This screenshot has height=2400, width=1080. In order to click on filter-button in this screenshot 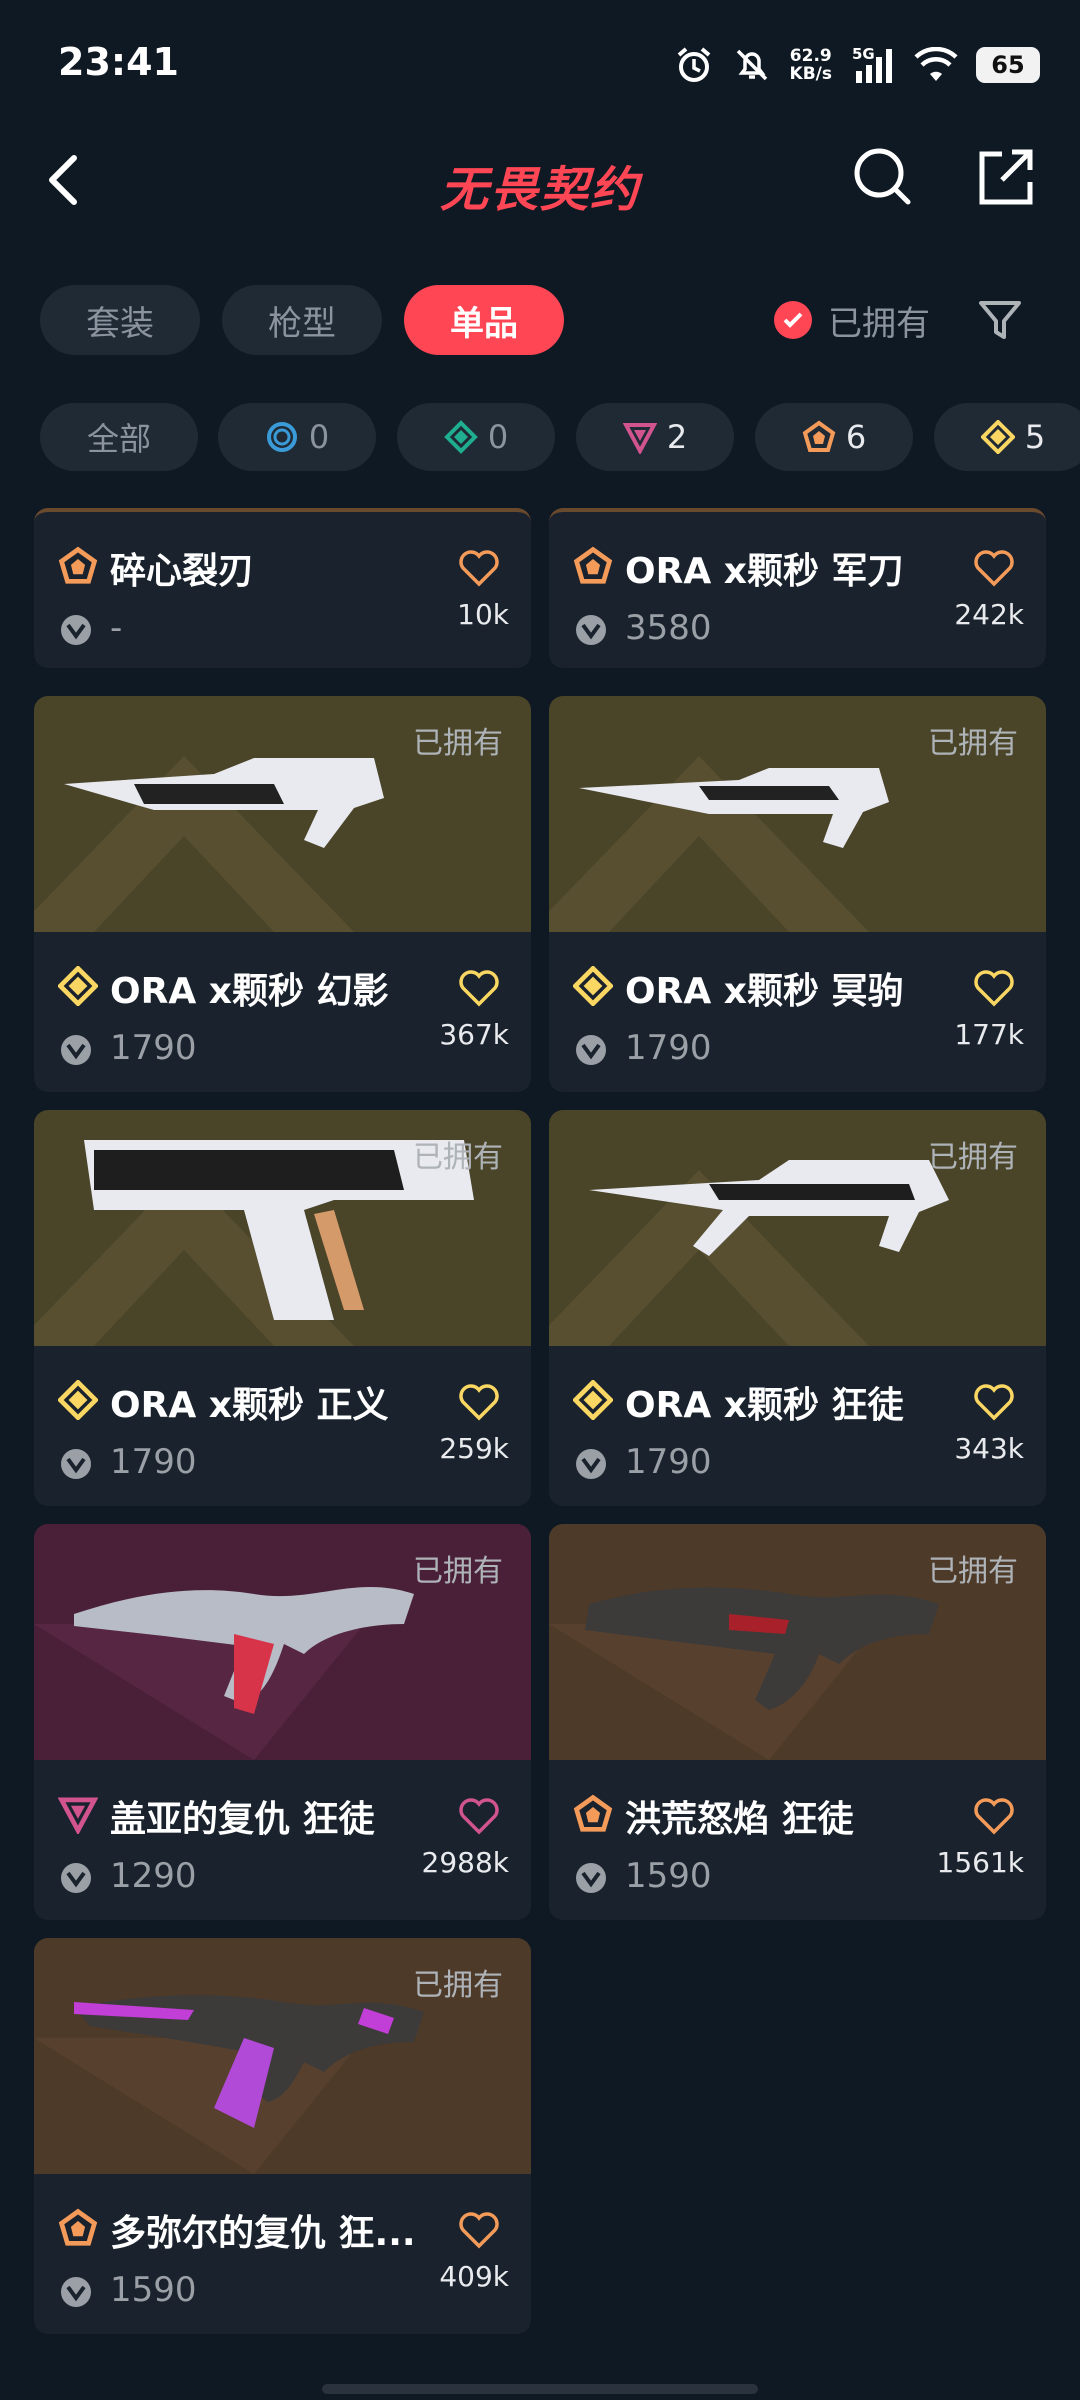, I will do `click(1000, 320)`.